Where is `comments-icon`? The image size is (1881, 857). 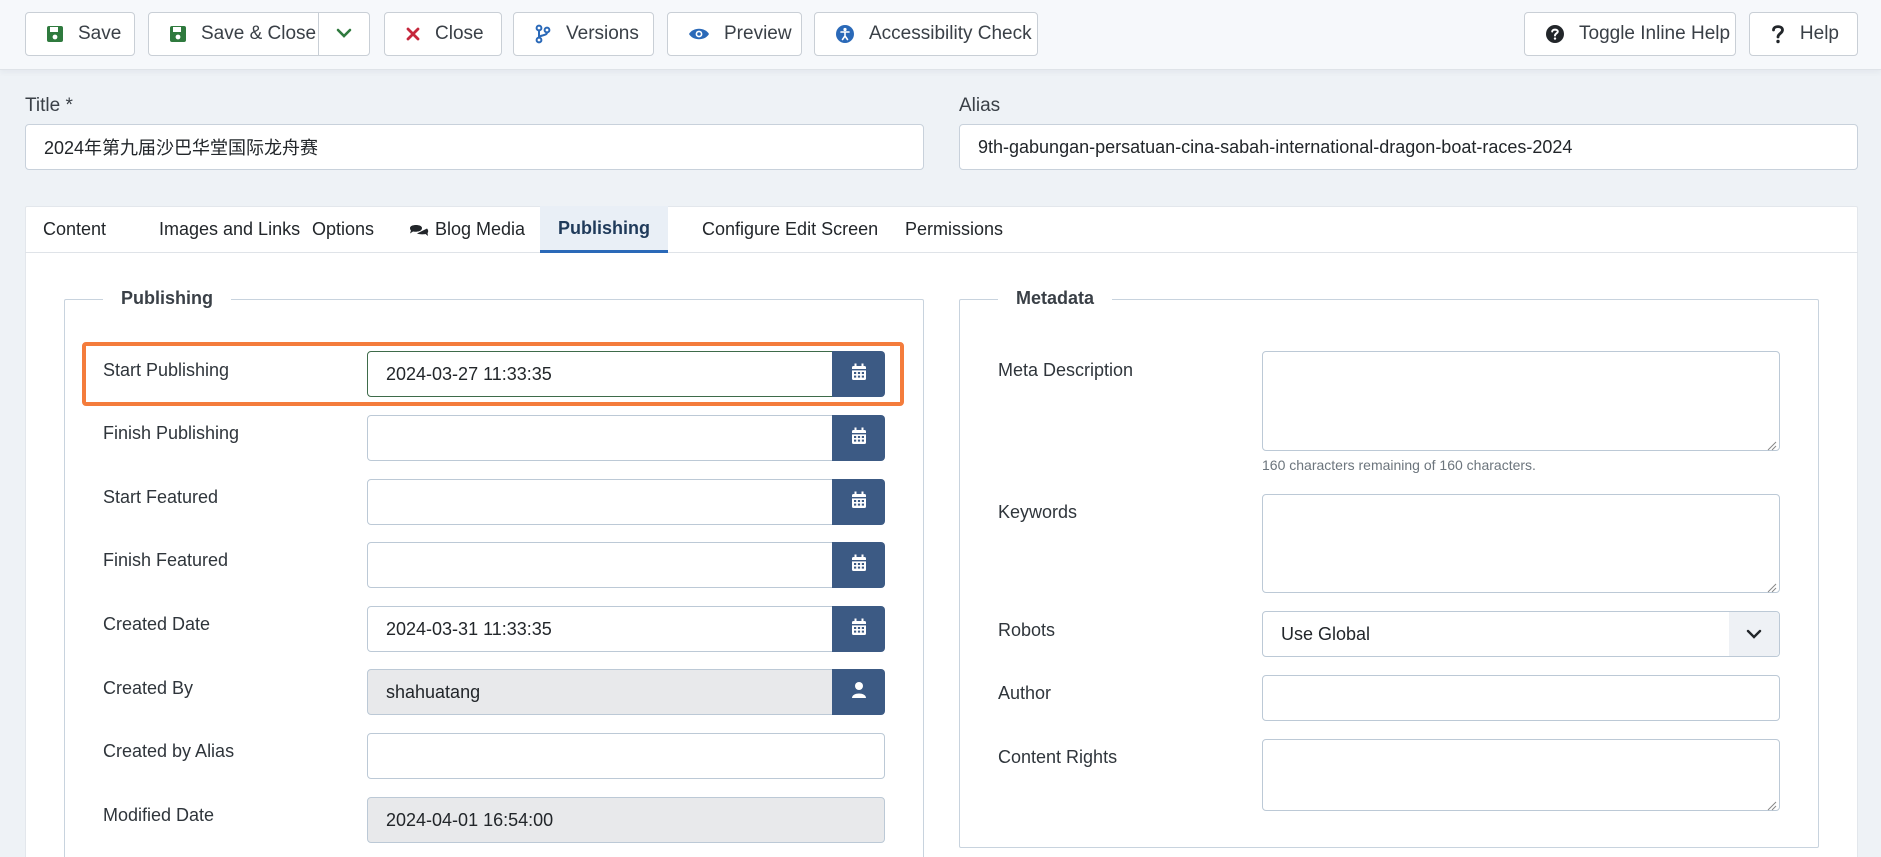 comments-icon is located at coordinates (419, 230).